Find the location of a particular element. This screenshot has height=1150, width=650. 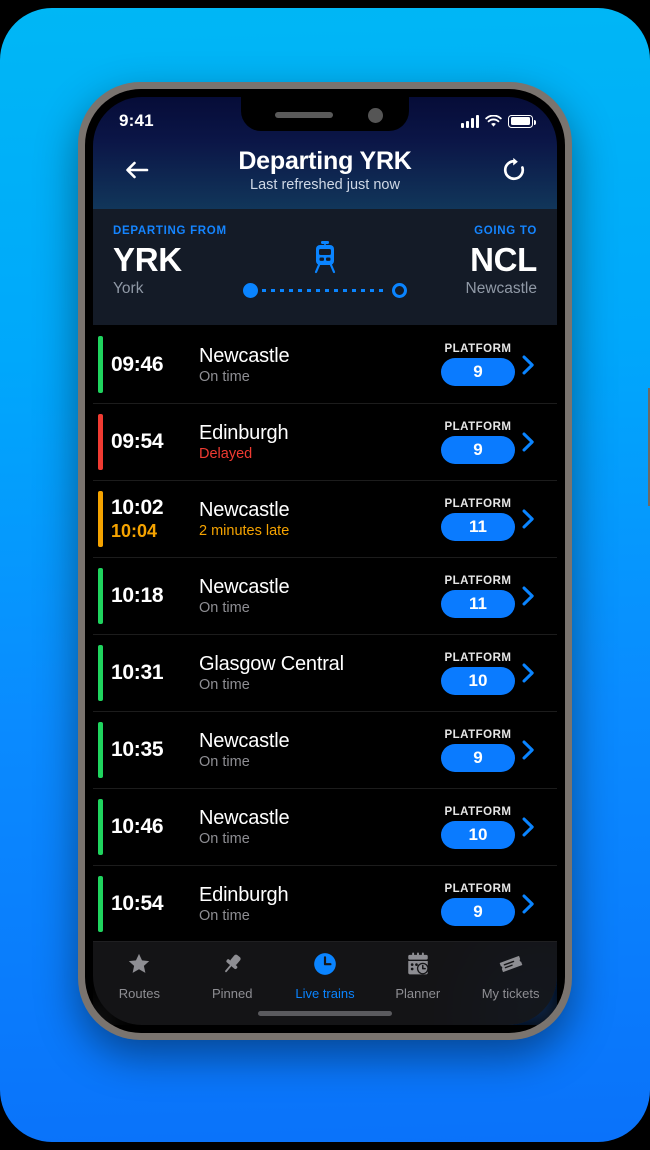

departure-times: 09:46 is located at coordinates (149, 365).